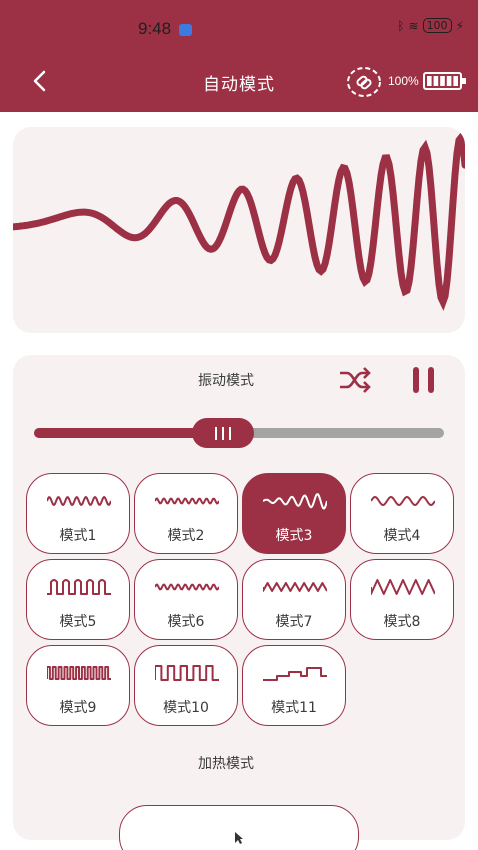  I want to click on mode-label: 模式6, so click(186, 622).